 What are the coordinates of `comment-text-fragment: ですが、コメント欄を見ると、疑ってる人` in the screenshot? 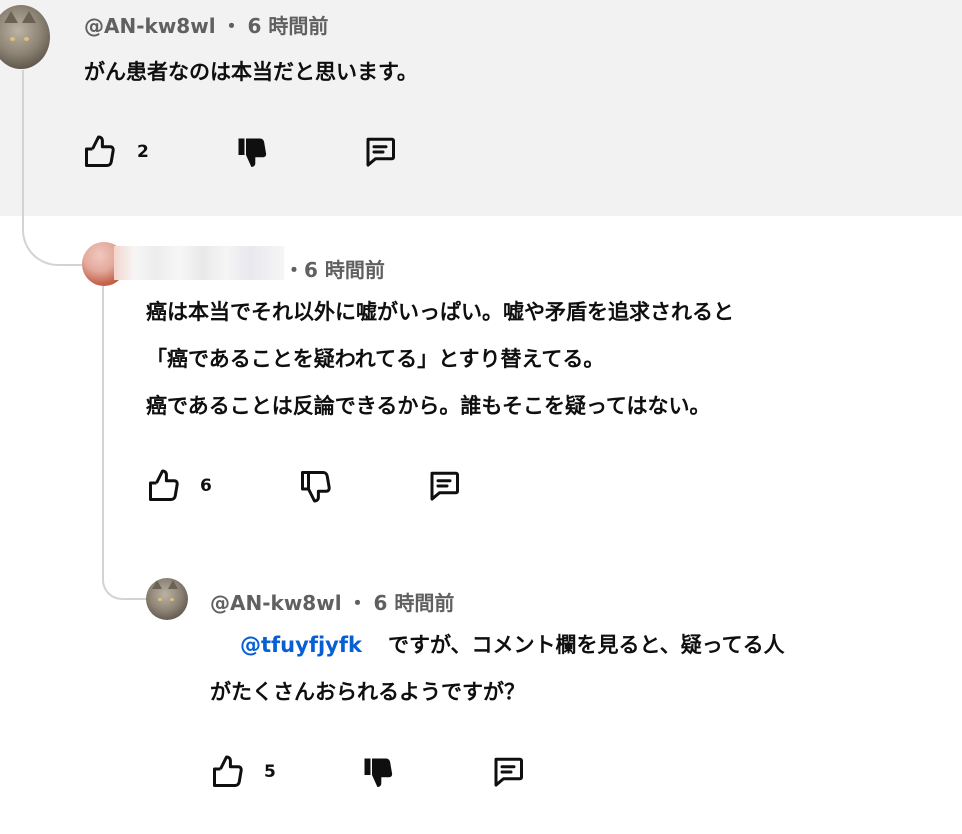 It's located at (586, 645).